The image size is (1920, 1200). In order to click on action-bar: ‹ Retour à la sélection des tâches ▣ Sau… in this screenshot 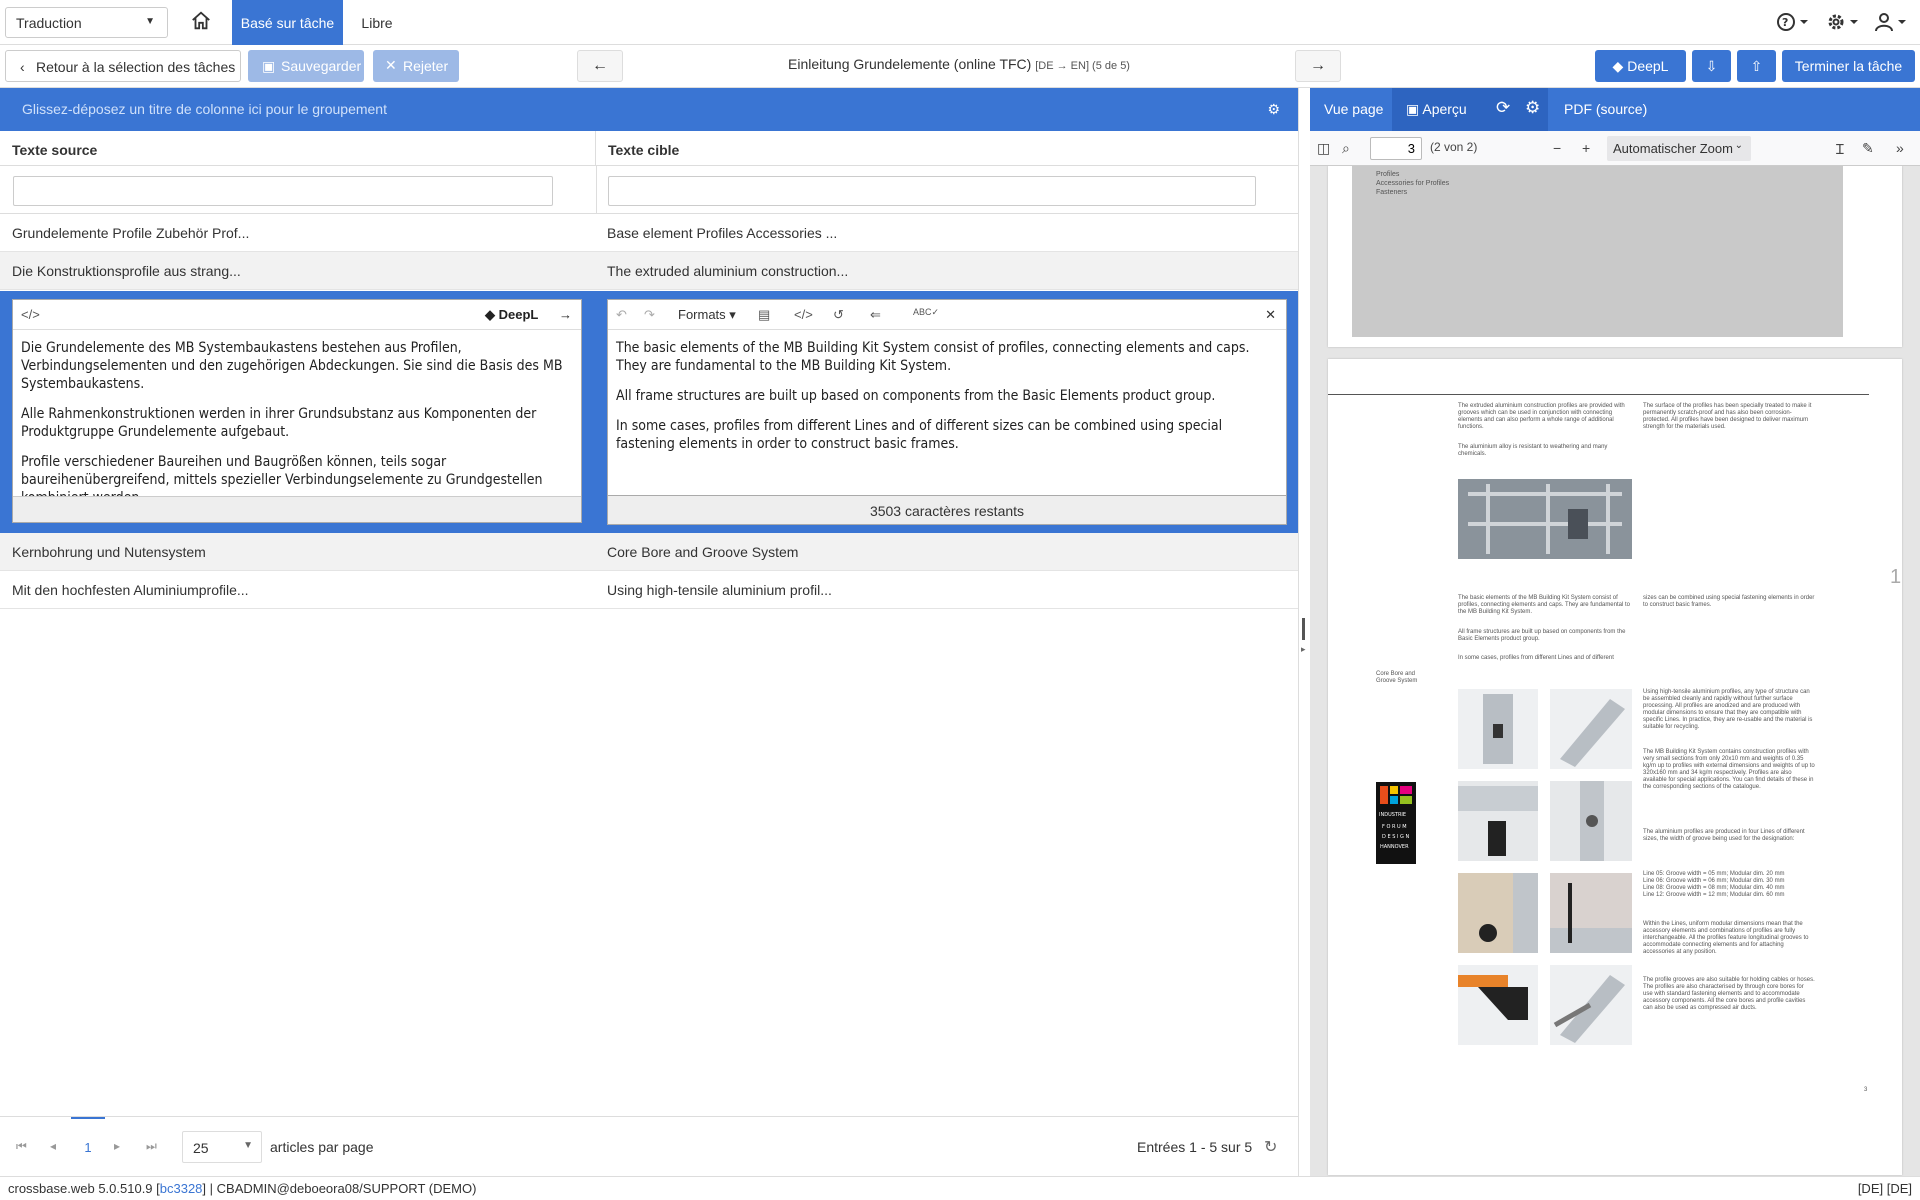, I will do `click(960, 67)`.